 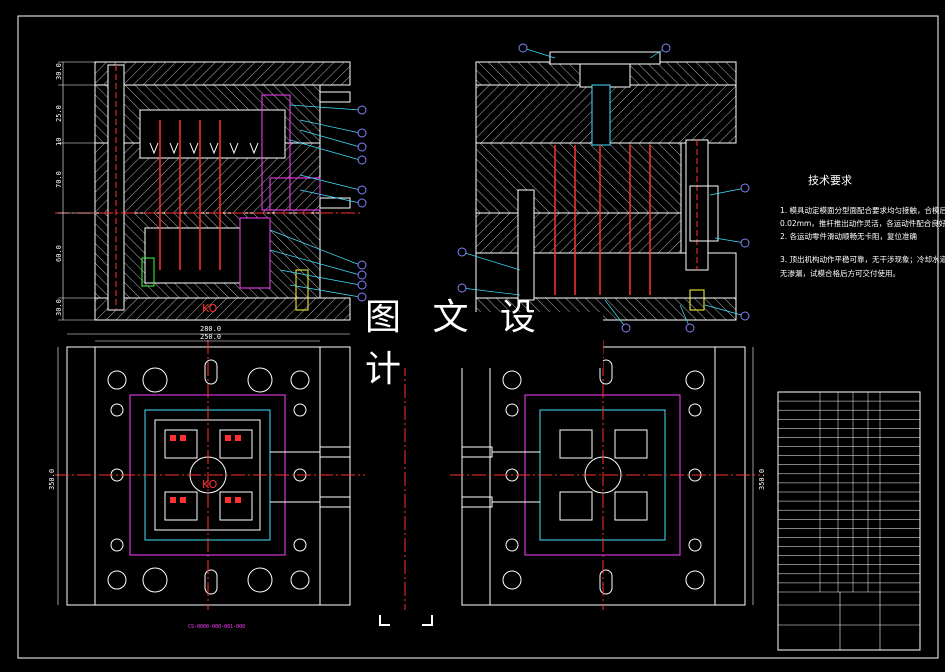 I want to click on left-plan-view, so click(x=210, y=471).